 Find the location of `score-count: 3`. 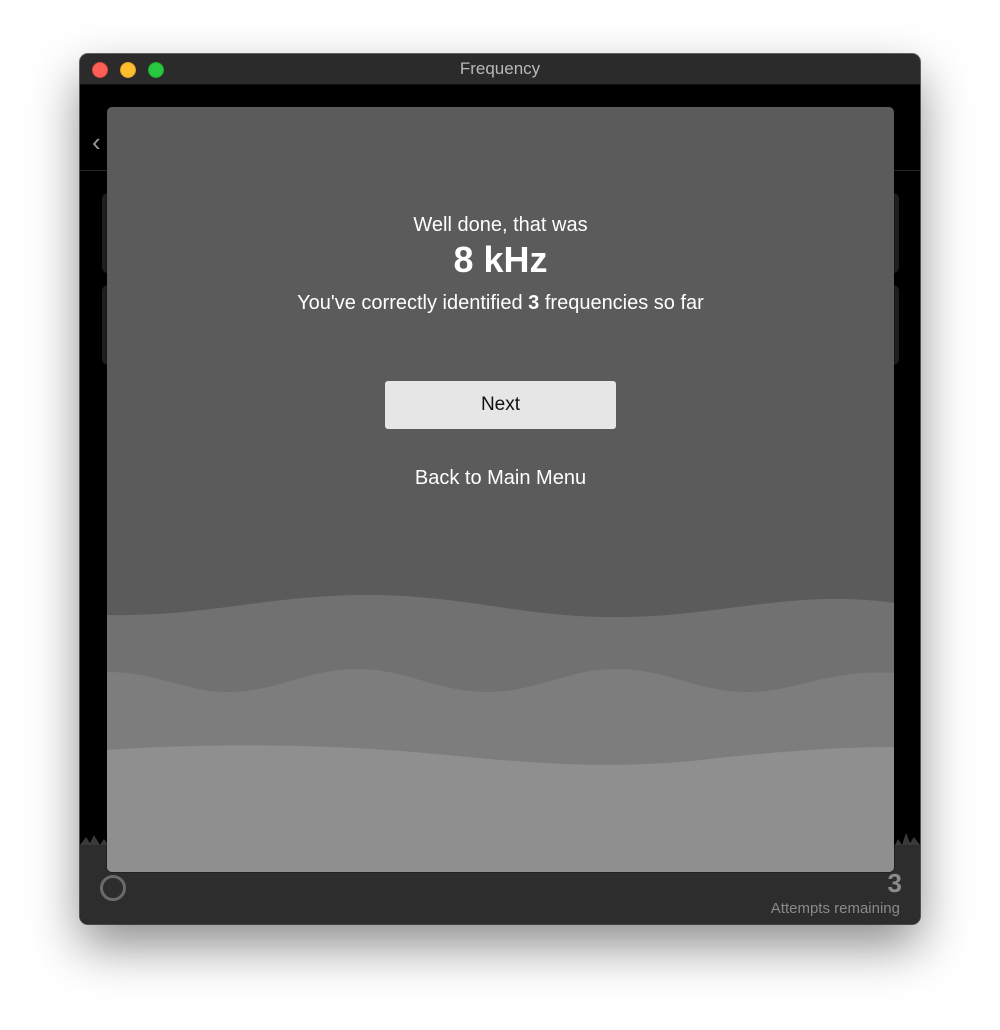

score-count: 3 is located at coordinates (534, 303).